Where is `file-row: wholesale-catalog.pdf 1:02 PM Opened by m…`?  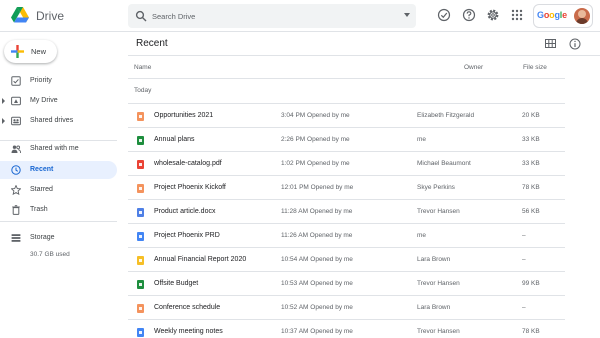
file-row: wholesale-catalog.pdf 1:02 PM Opened by m… is located at coordinates (346, 163).